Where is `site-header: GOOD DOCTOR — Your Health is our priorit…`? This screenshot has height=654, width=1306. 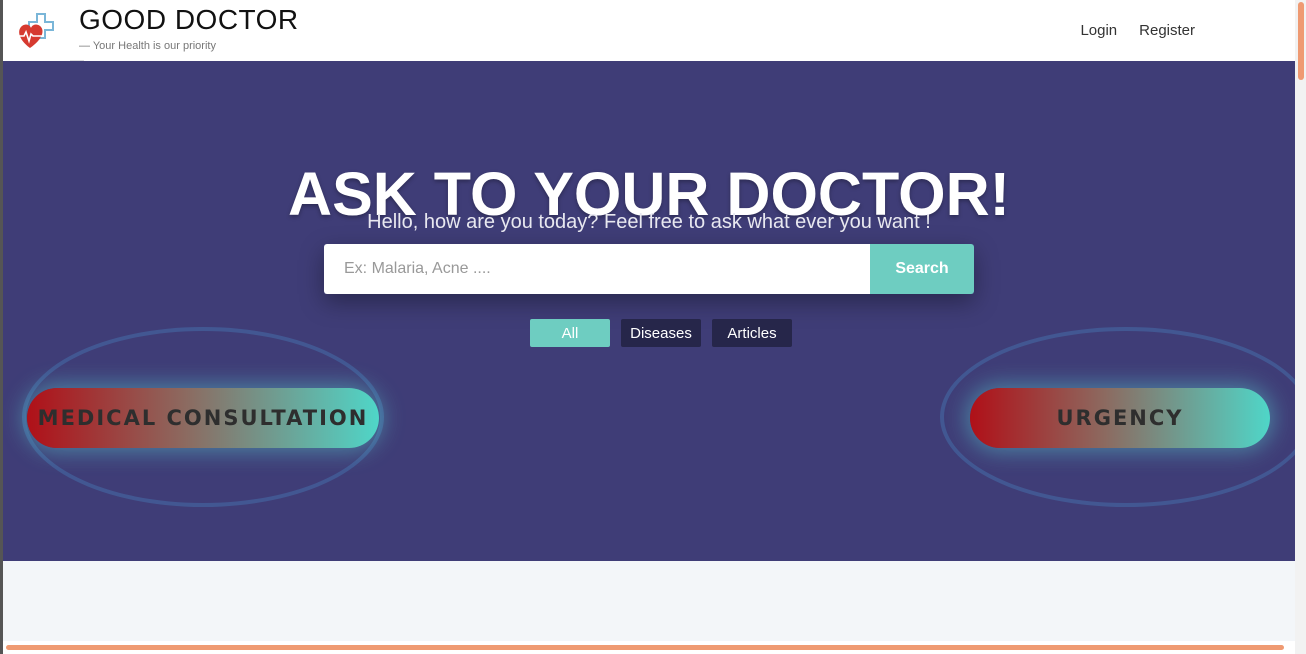
site-header: GOOD DOCTOR — Your Health is our priorit… is located at coordinates (649, 30).